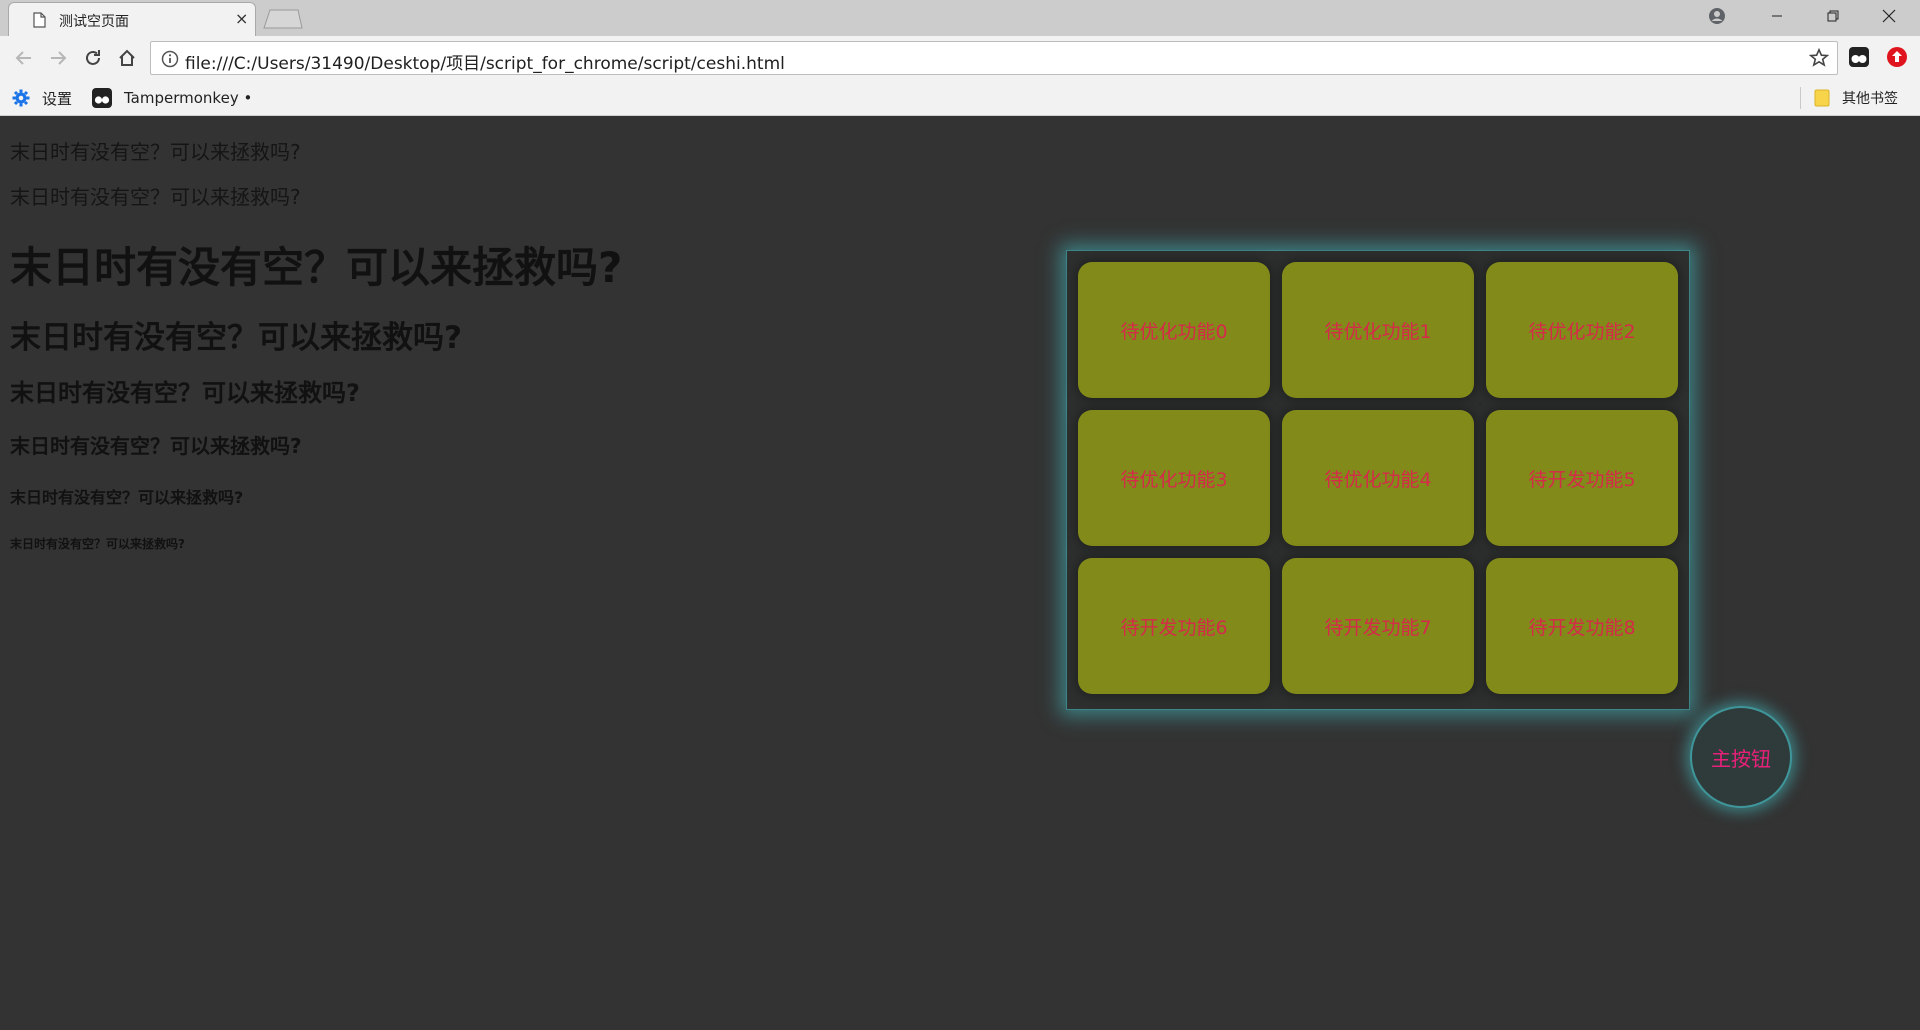 This screenshot has width=1920, height=1030. What do you see at coordinates (97, 544) in the screenshot?
I see `heading-6: 末日时有没有空？可以来拯救吗?` at bounding box center [97, 544].